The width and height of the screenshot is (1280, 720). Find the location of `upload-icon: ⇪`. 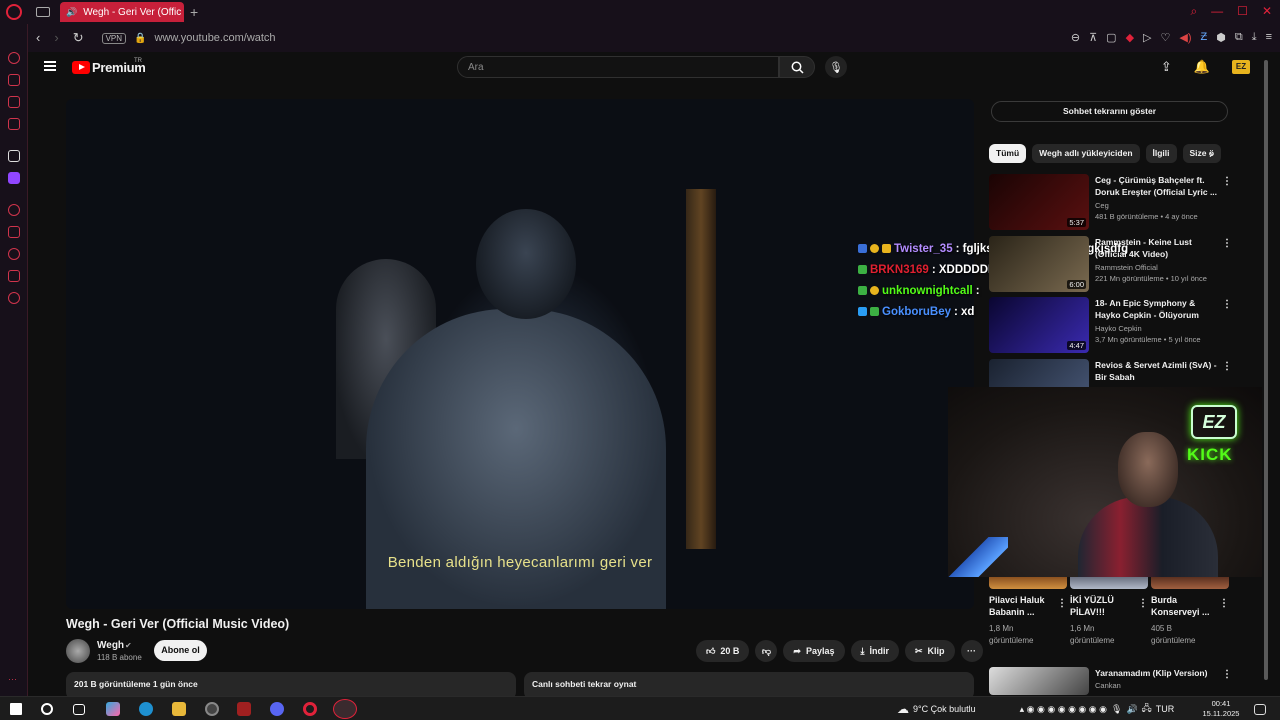

upload-icon: ⇪ is located at coordinates (1166, 67).